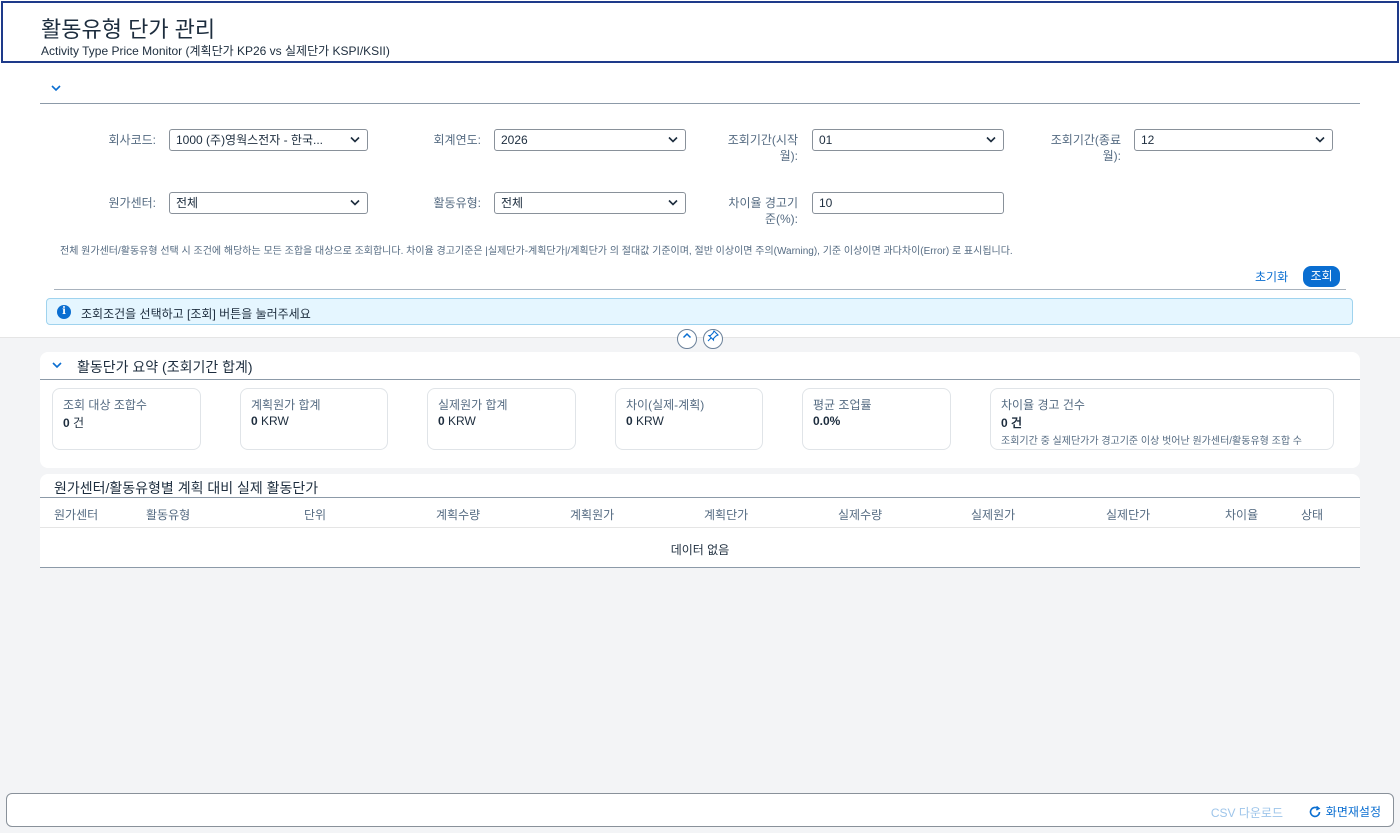 Image resolution: width=1400 pixels, height=833 pixels. What do you see at coordinates (473, 405) in the screenshot?
I see `kpi-label: 실제원가 합계` at bounding box center [473, 405].